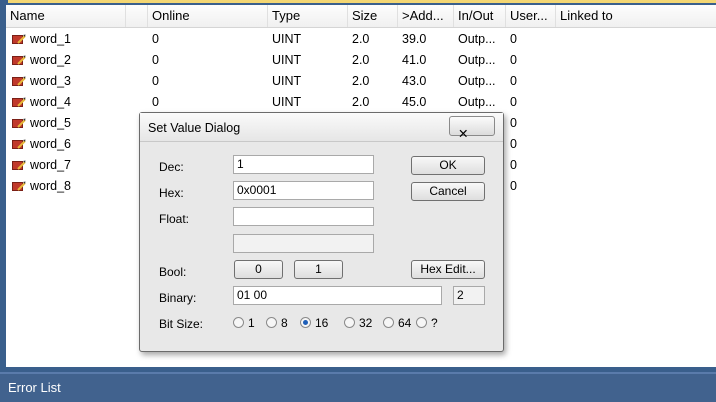  What do you see at coordinates (50, 60) in the screenshot?
I see `cell-name: word_2` at bounding box center [50, 60].